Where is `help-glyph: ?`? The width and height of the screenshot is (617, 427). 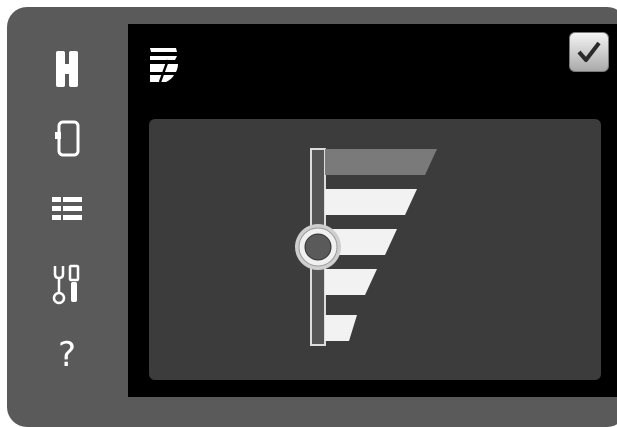 help-glyph: ? is located at coordinates (67, 355).